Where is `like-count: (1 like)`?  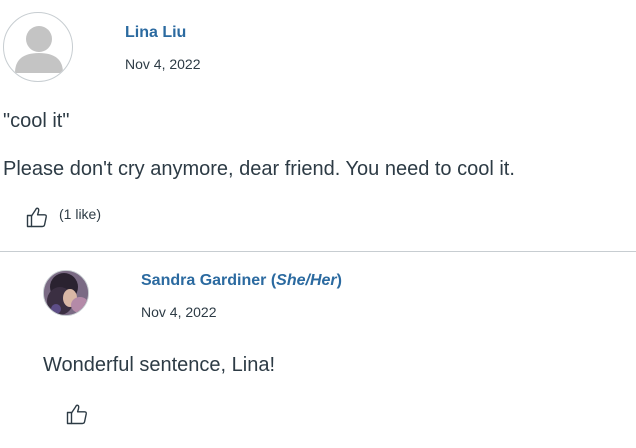
like-count: (1 like) is located at coordinates (80, 214).